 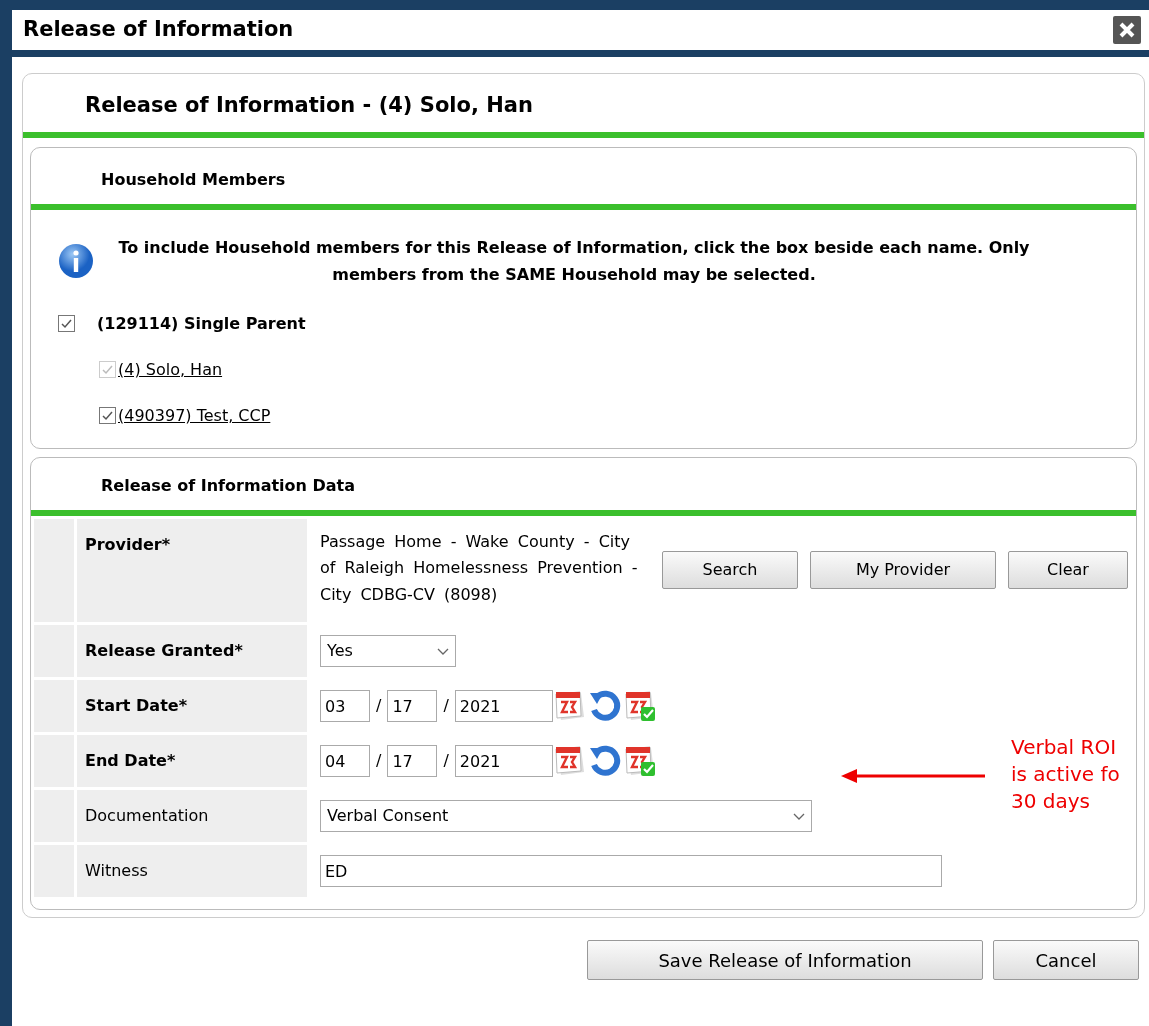 What do you see at coordinates (1066, 960) in the screenshot?
I see `footer-button: Cancel` at bounding box center [1066, 960].